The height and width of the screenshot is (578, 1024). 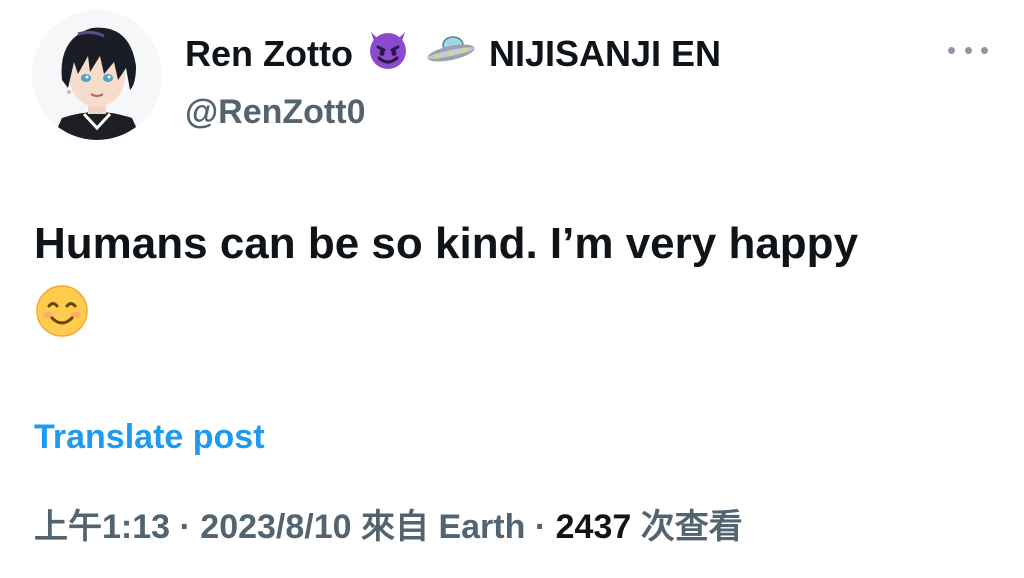 I want to click on avatar, so click(x=97, y=75).